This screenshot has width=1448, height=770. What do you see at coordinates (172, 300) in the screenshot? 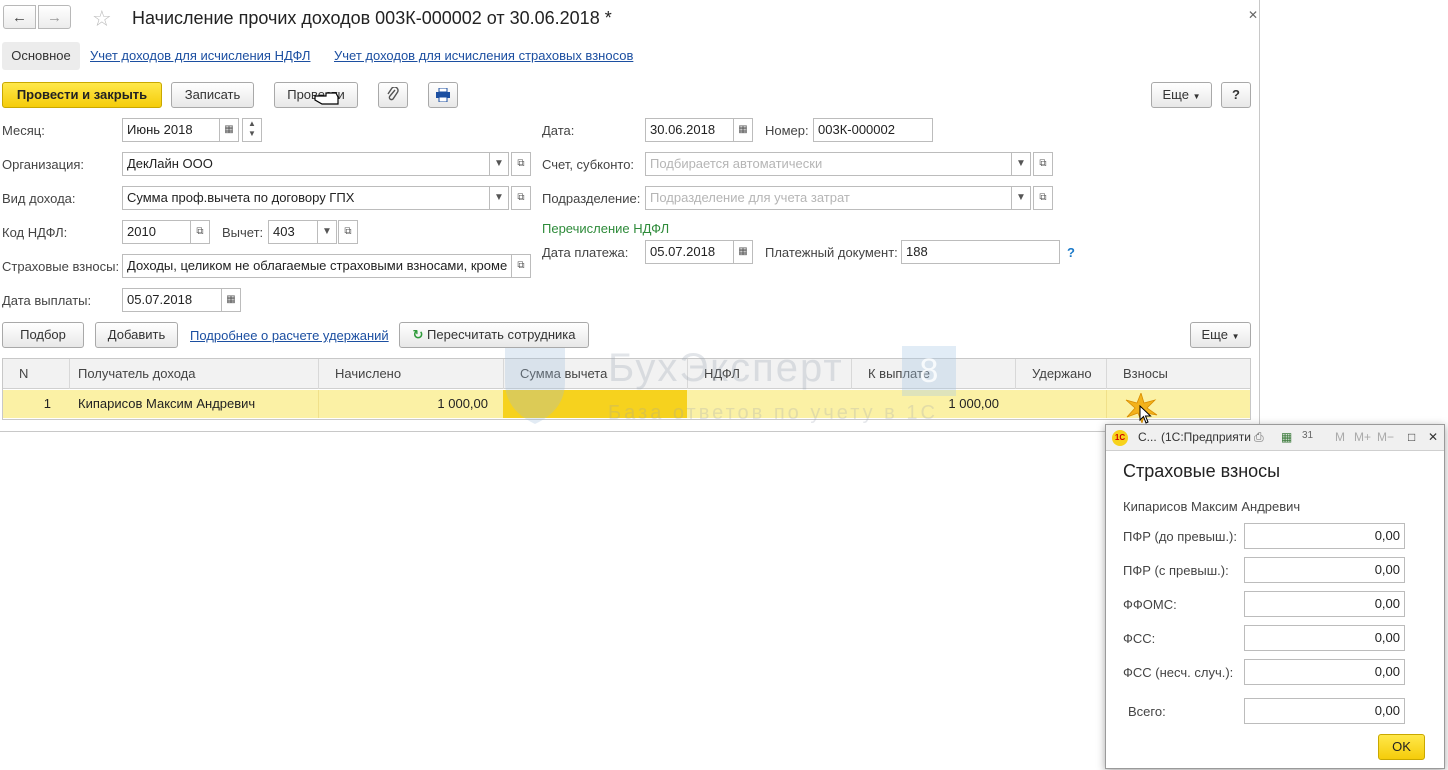
I see `pay-date-field: 05.07.2018` at bounding box center [172, 300].